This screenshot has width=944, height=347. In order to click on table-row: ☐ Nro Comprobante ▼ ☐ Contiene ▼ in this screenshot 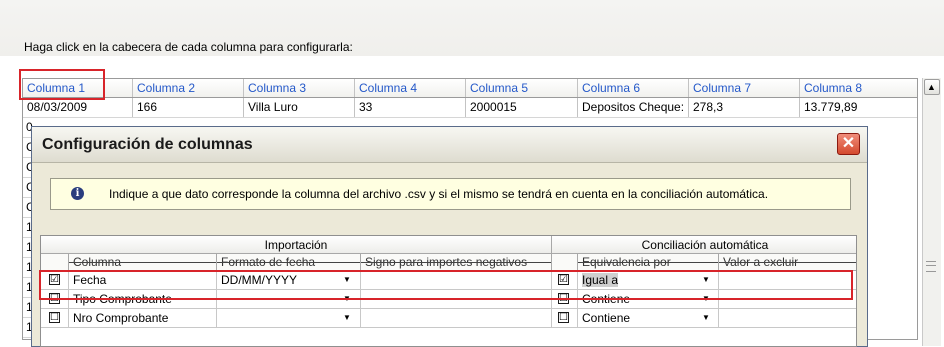, I will do `click(448, 318)`.